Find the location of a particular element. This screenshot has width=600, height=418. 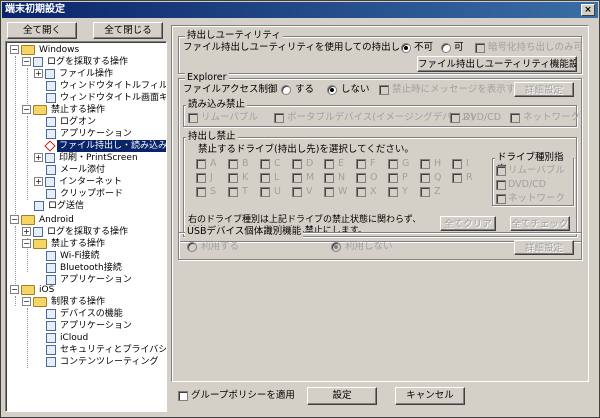

show-message-checkbox is located at coordinates (384, 90).